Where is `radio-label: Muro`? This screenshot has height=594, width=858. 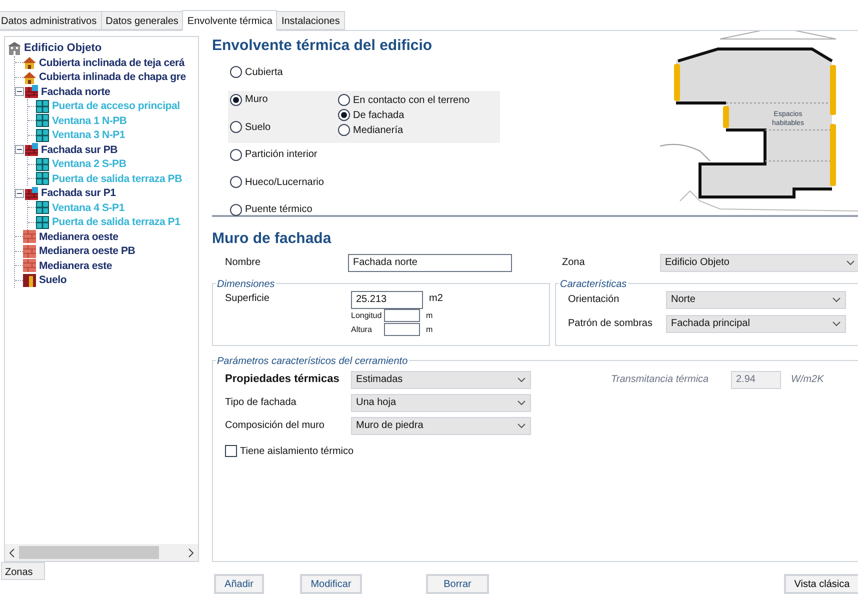 radio-label: Muro is located at coordinates (256, 100).